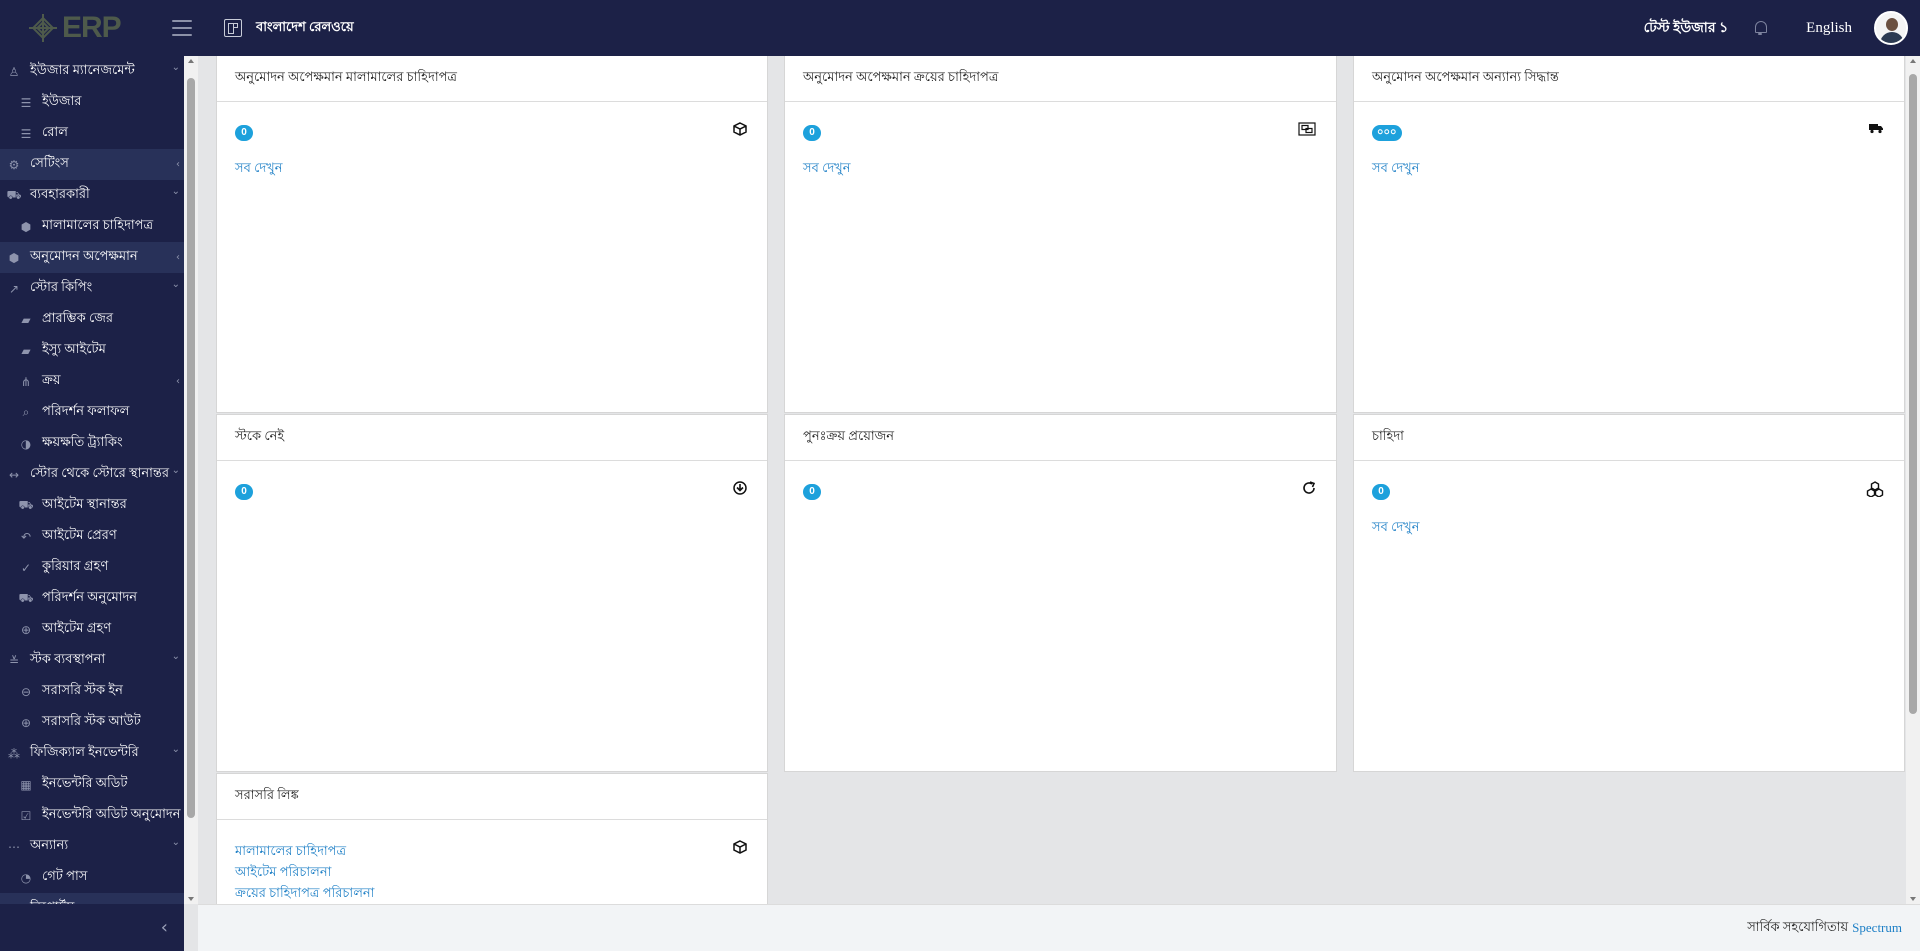 Image resolution: width=1920 pixels, height=951 pixels. What do you see at coordinates (77, 627) in the screenshot?
I see `sidebar-item-label: আইটেম গ্রহণ` at bounding box center [77, 627].